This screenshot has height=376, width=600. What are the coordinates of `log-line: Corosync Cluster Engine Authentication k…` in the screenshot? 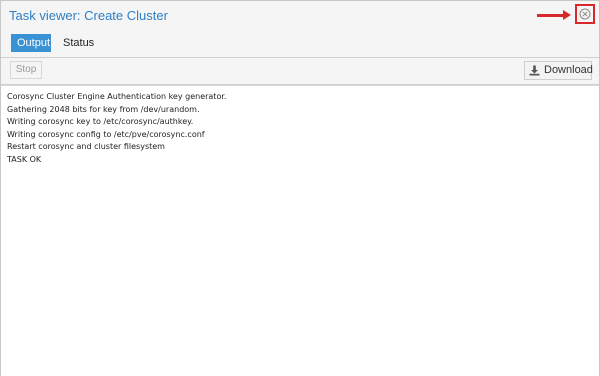 It's located at (117, 96).